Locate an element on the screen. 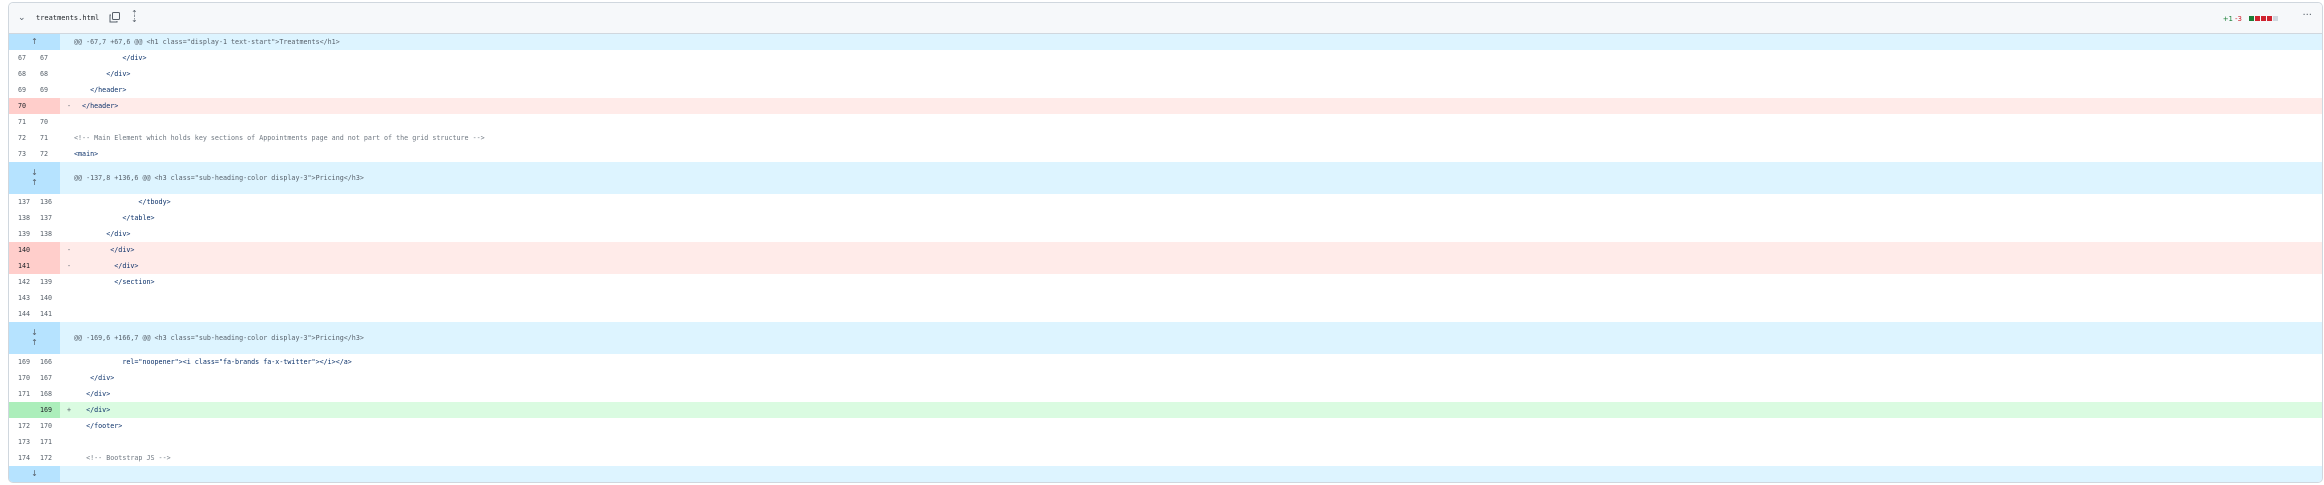 The image size is (2324, 485). old-line-number: 71 is located at coordinates (24, 122).